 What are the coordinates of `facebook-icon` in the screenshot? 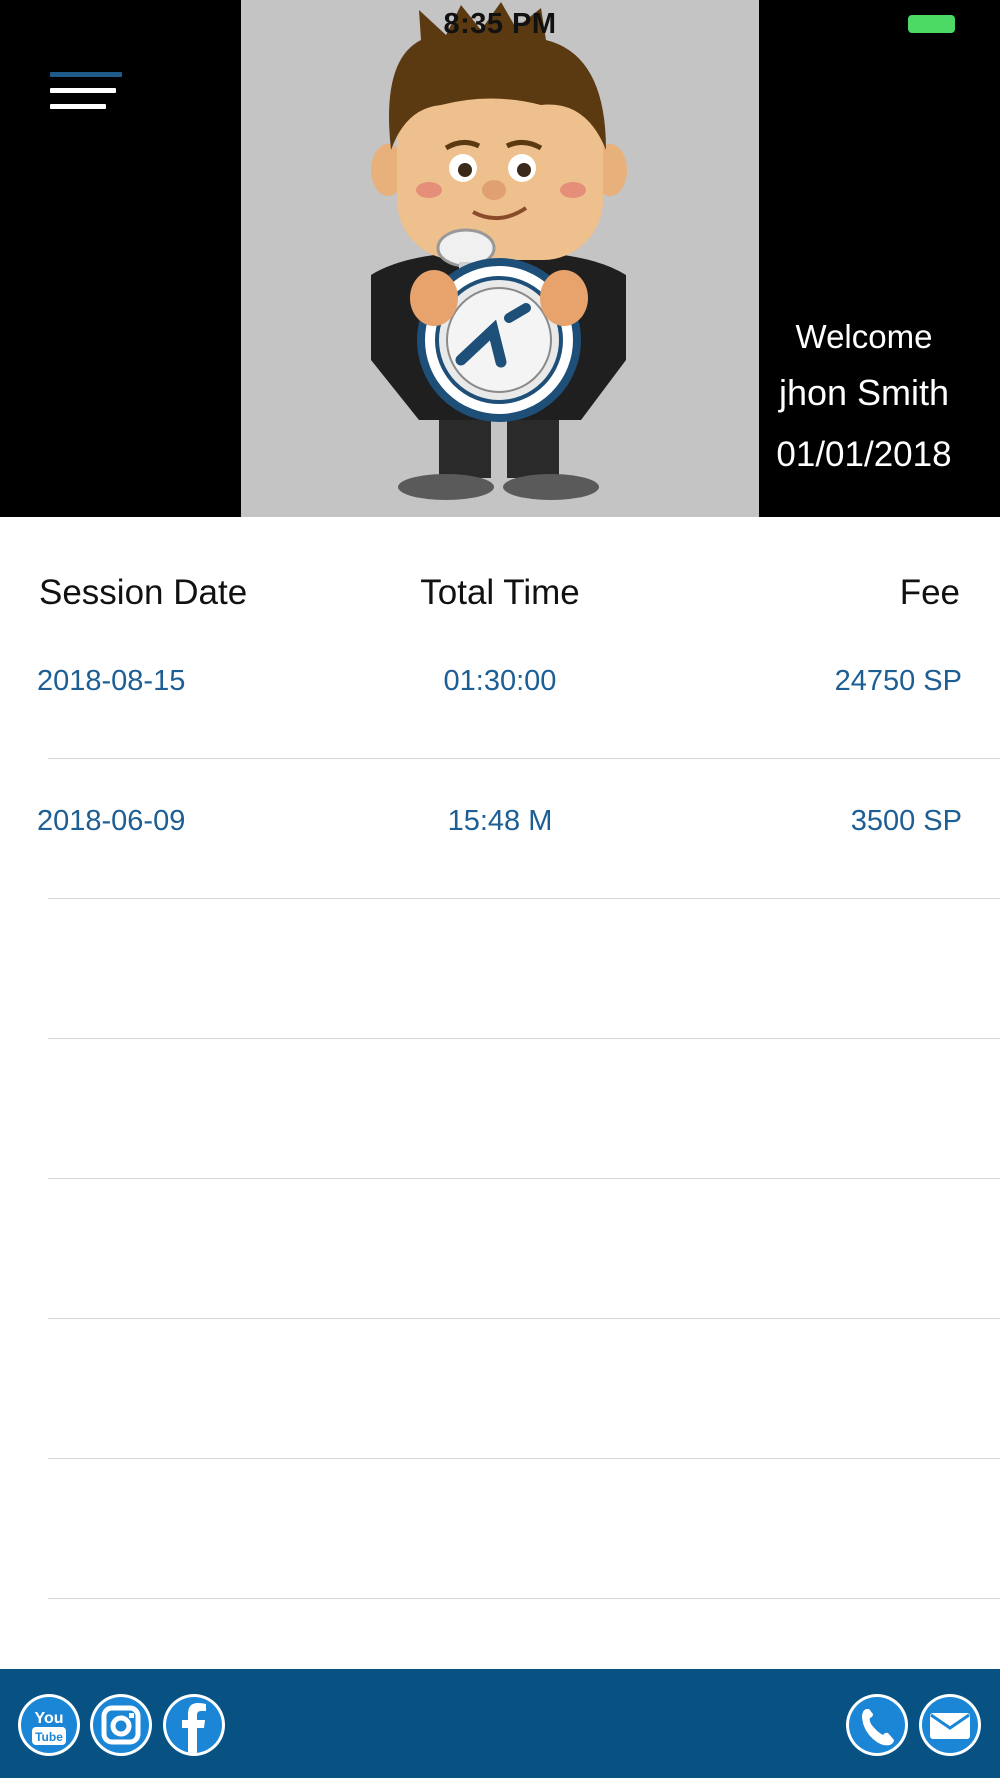 It's located at (194, 1725).